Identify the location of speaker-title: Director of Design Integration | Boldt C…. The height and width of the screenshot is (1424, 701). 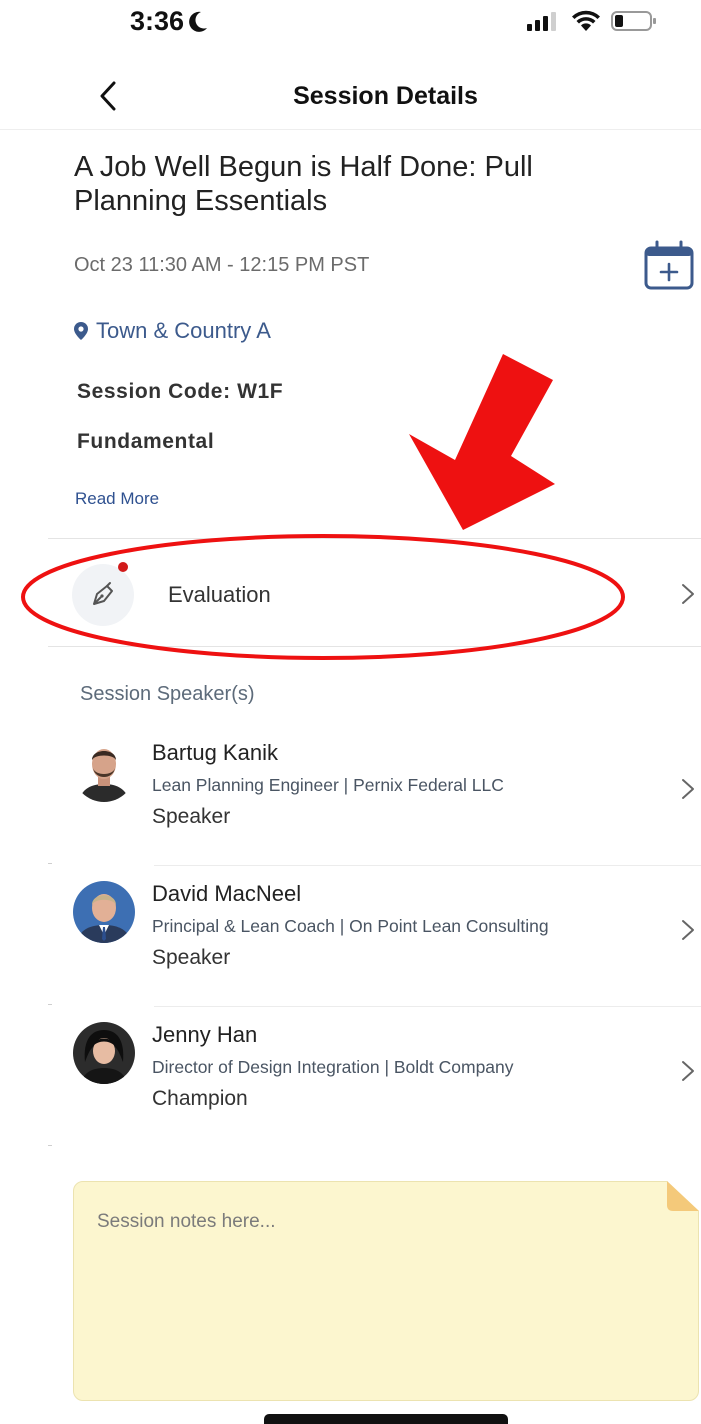
(333, 1067).